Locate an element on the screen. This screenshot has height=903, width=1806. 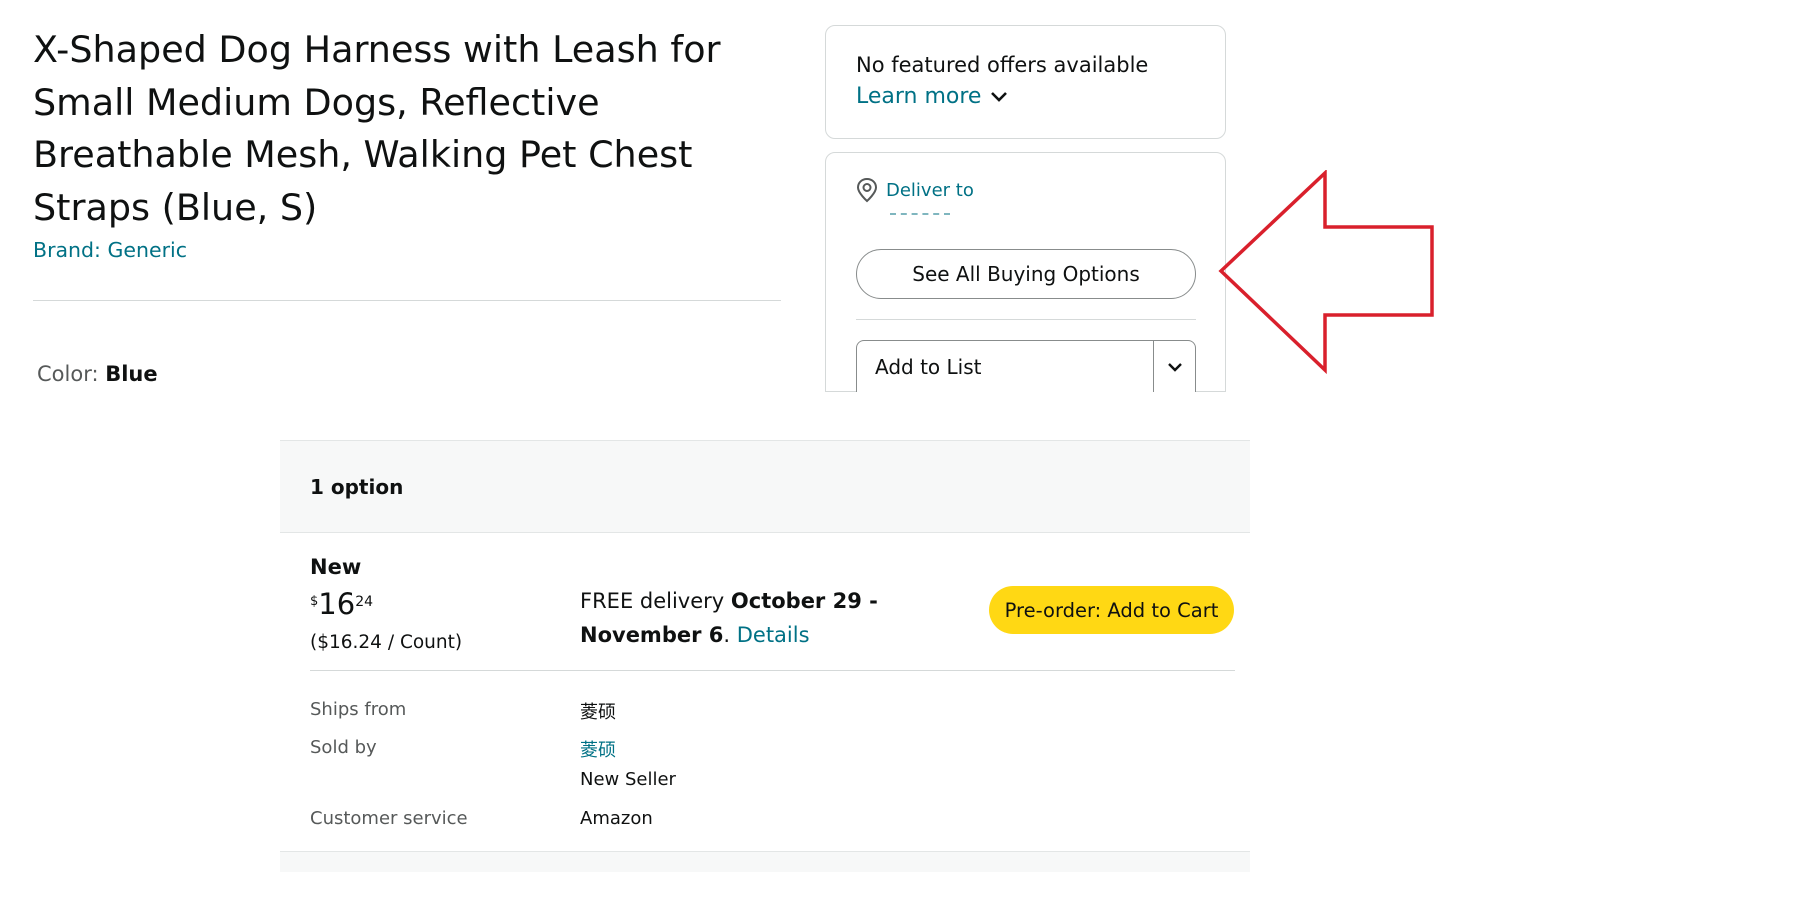
price-whole: 16 is located at coordinates (337, 604).